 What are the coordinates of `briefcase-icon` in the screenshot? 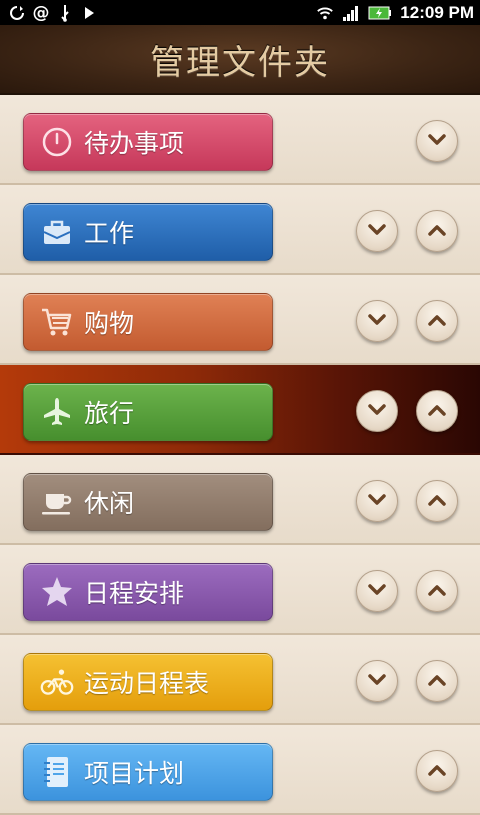 It's located at (57, 232).